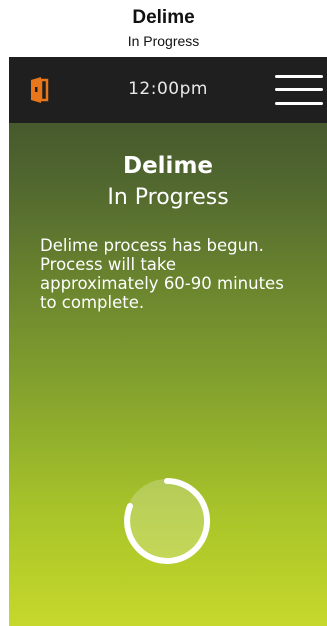 Image resolution: width=327 pixels, height=626 pixels. What do you see at coordinates (163, 41) in the screenshot?
I see `caption-subtitle: In Progress` at bounding box center [163, 41].